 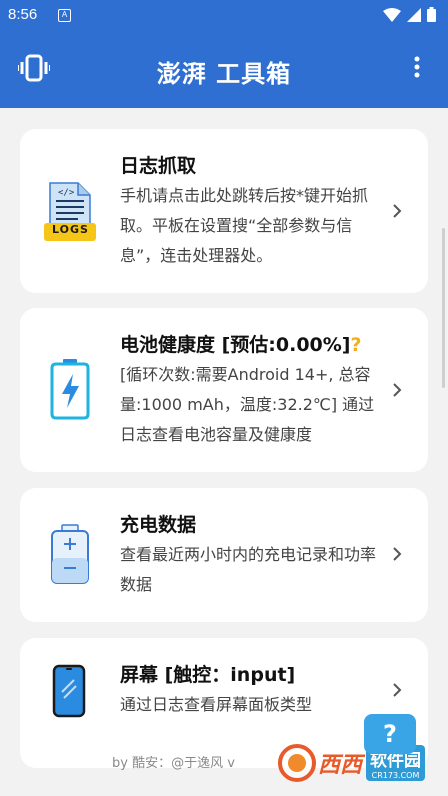 What do you see at coordinates (70, 229) in the screenshot?
I see `logs-icon-label: LOGS` at bounding box center [70, 229].